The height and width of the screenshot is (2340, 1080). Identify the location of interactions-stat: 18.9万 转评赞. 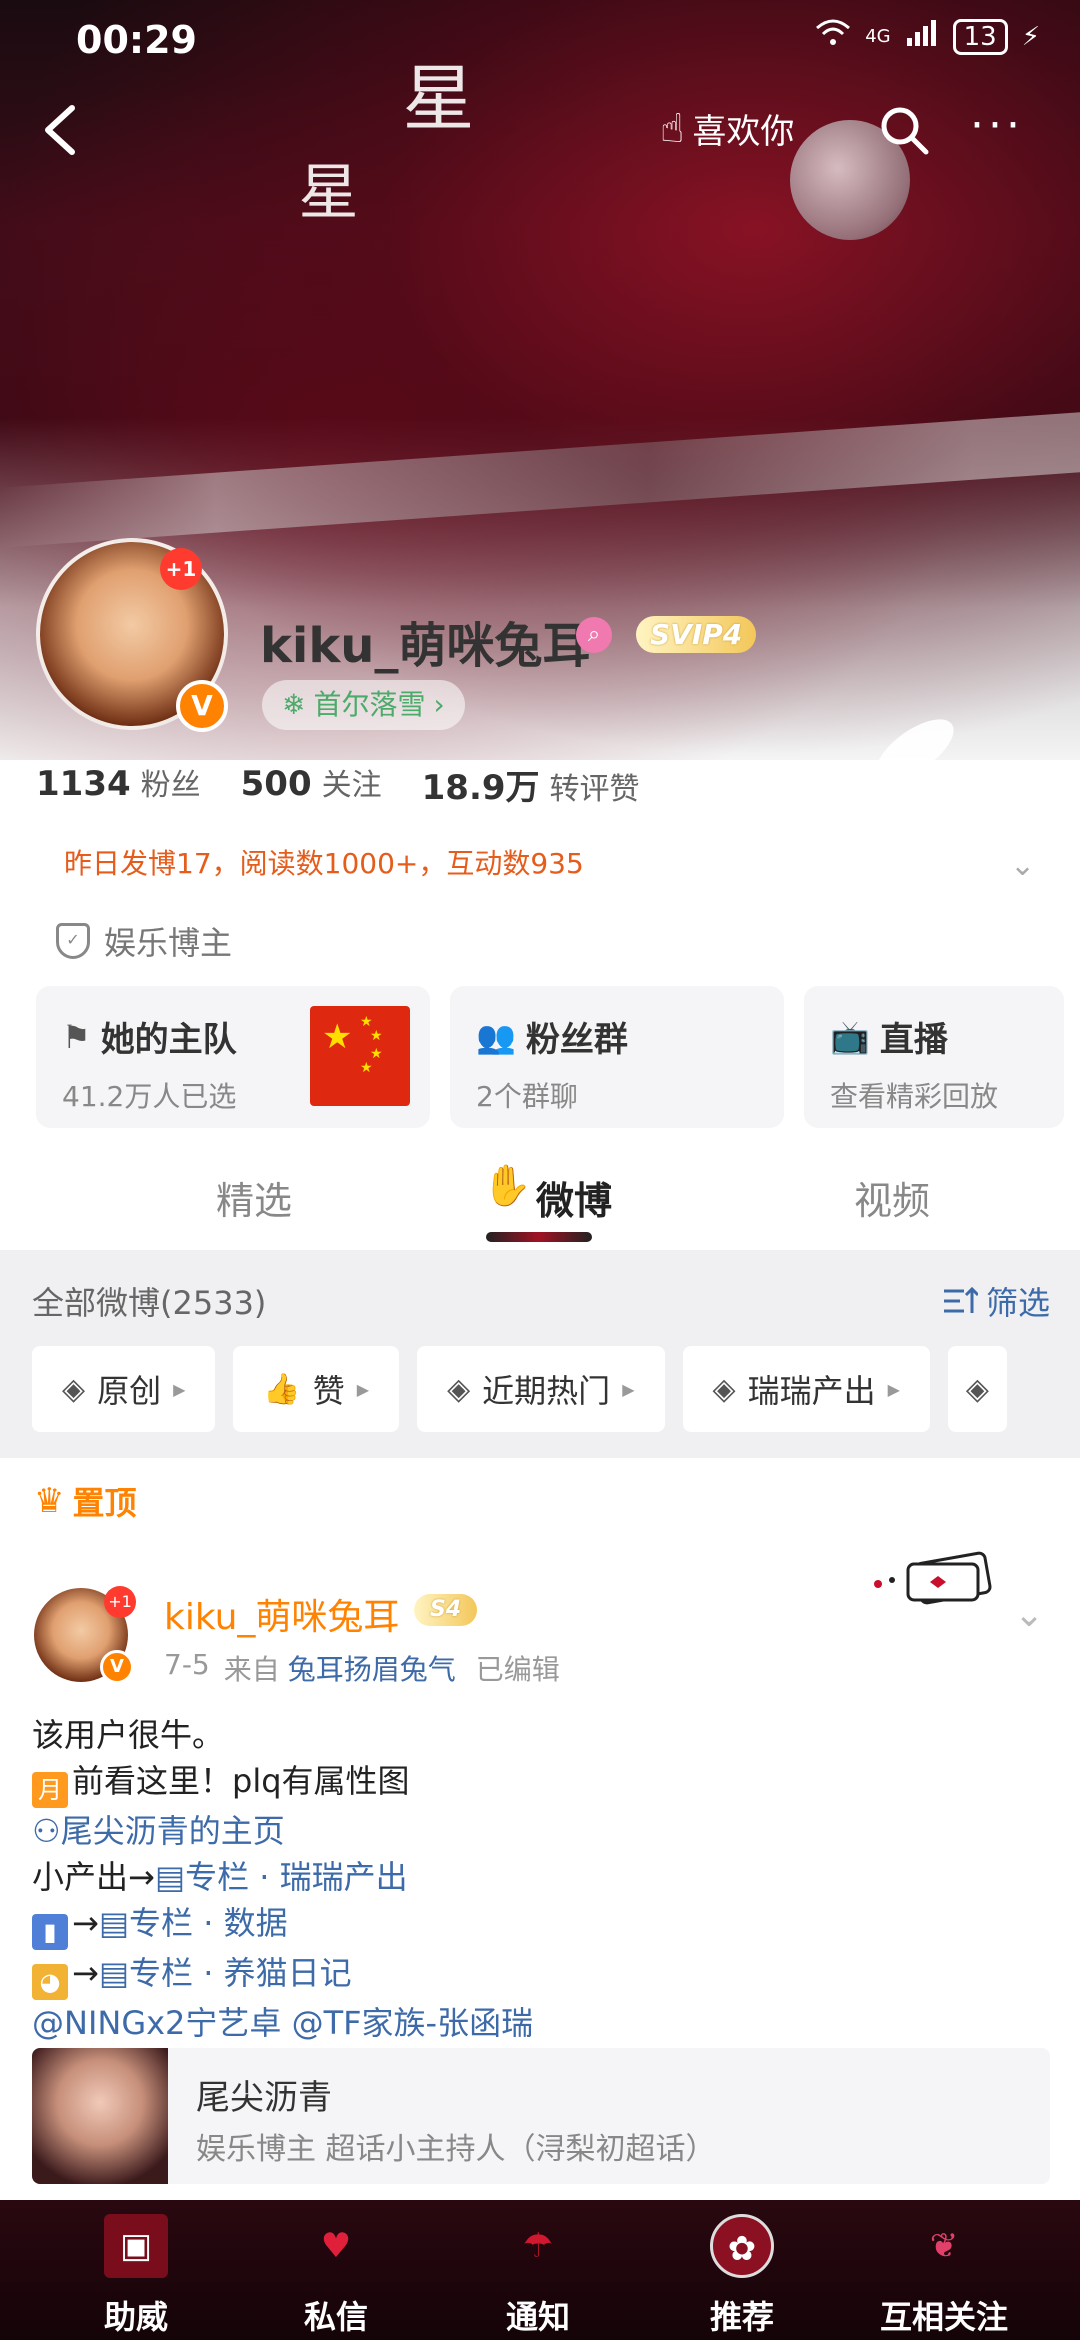
(531, 784).